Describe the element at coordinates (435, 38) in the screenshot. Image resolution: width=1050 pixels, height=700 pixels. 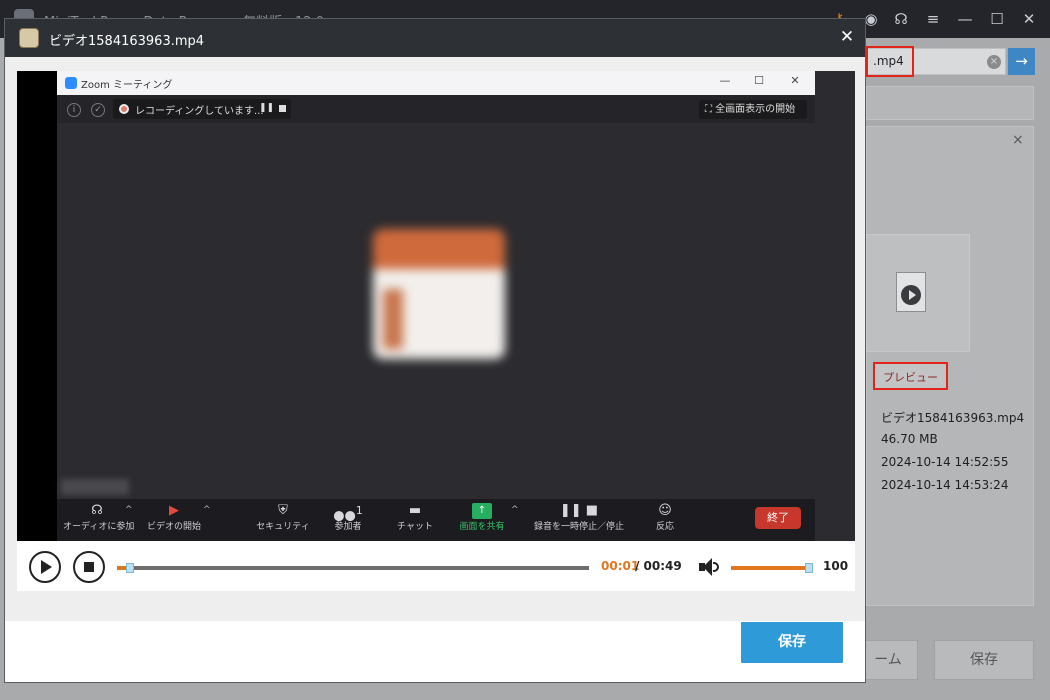
I see `dialog-header: ビデオ1584163963.mp4 ✕` at that location.